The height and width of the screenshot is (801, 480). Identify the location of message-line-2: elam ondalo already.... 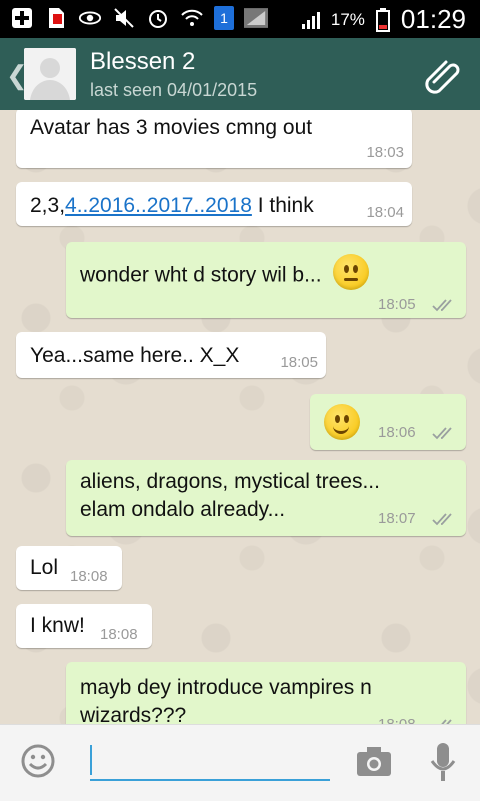
(183, 509).